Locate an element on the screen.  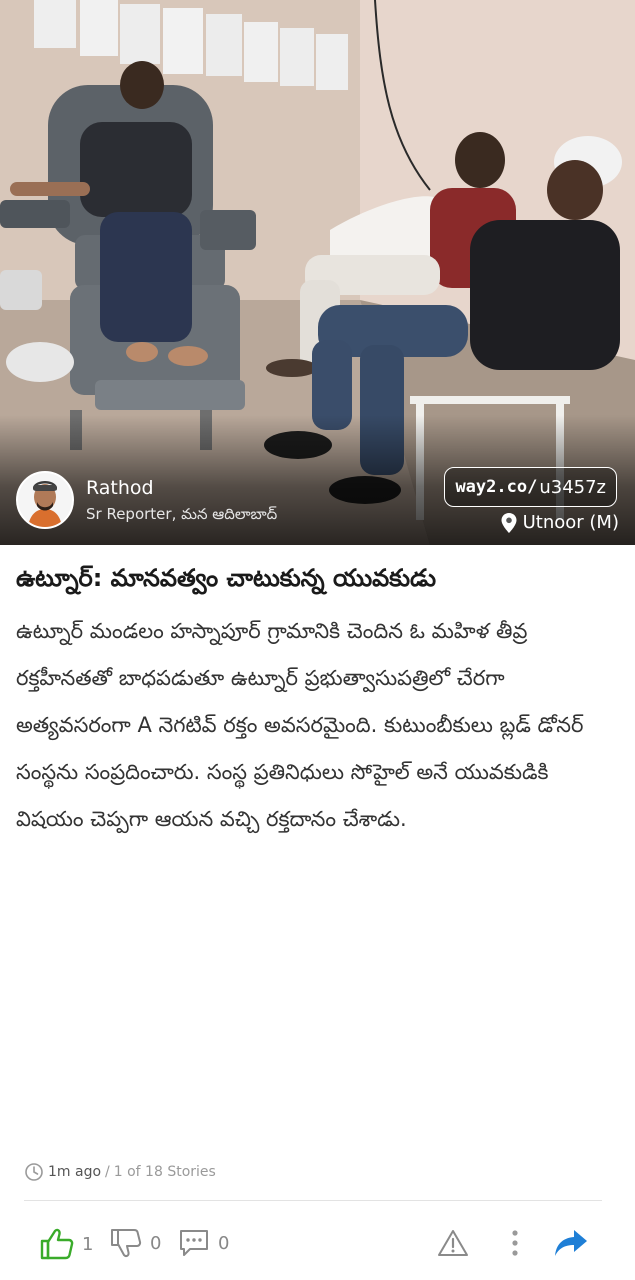
story-position: 1 of 18 Stories is located at coordinates (164, 1172).